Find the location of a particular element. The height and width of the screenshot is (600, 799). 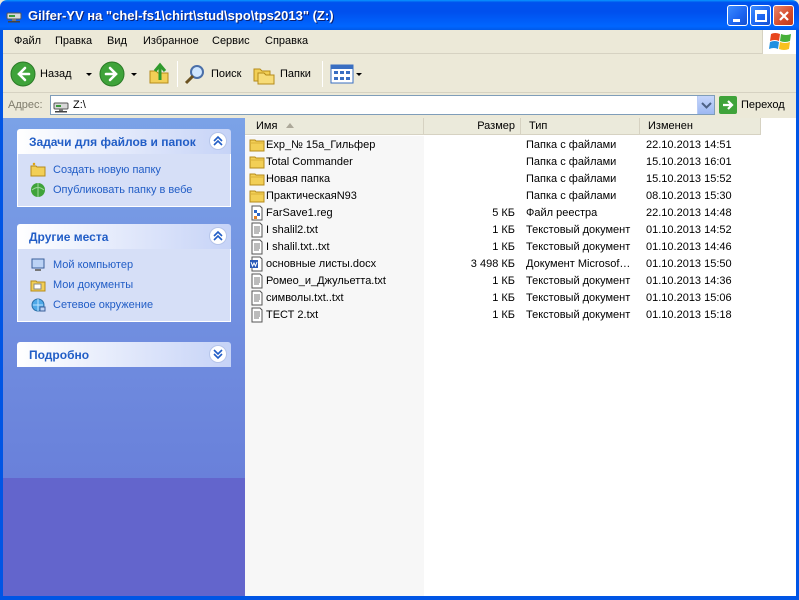

maximize-icon is located at coordinates (761, 16).